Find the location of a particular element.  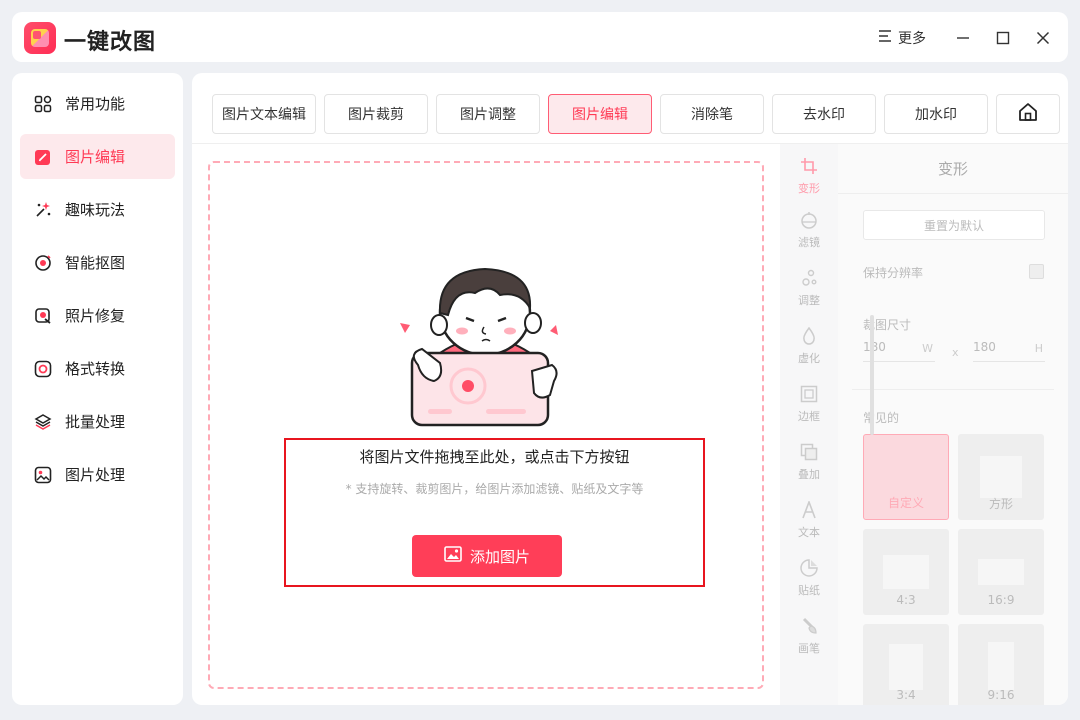

tool-blur: 虚化 is located at coordinates (809, 347).